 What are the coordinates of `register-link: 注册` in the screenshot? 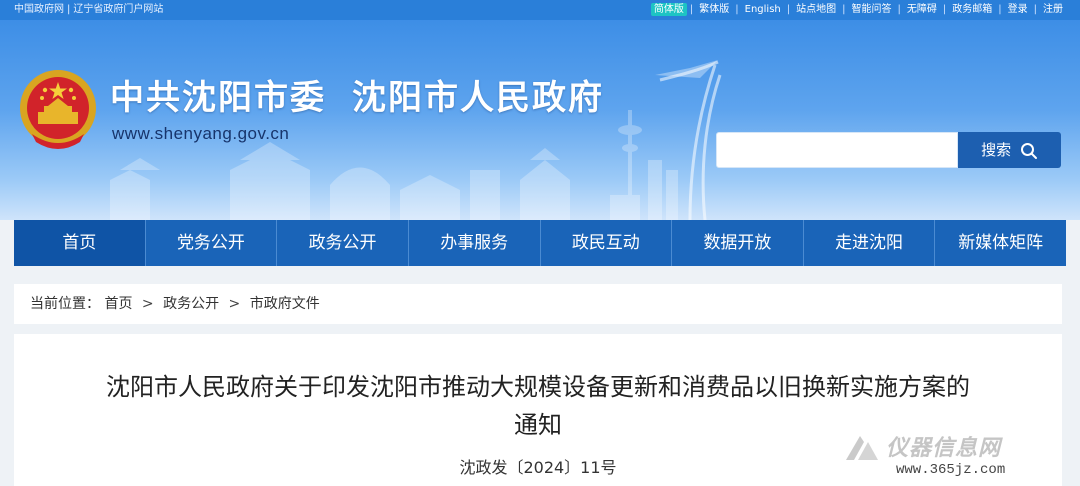 It's located at (1053, 9).